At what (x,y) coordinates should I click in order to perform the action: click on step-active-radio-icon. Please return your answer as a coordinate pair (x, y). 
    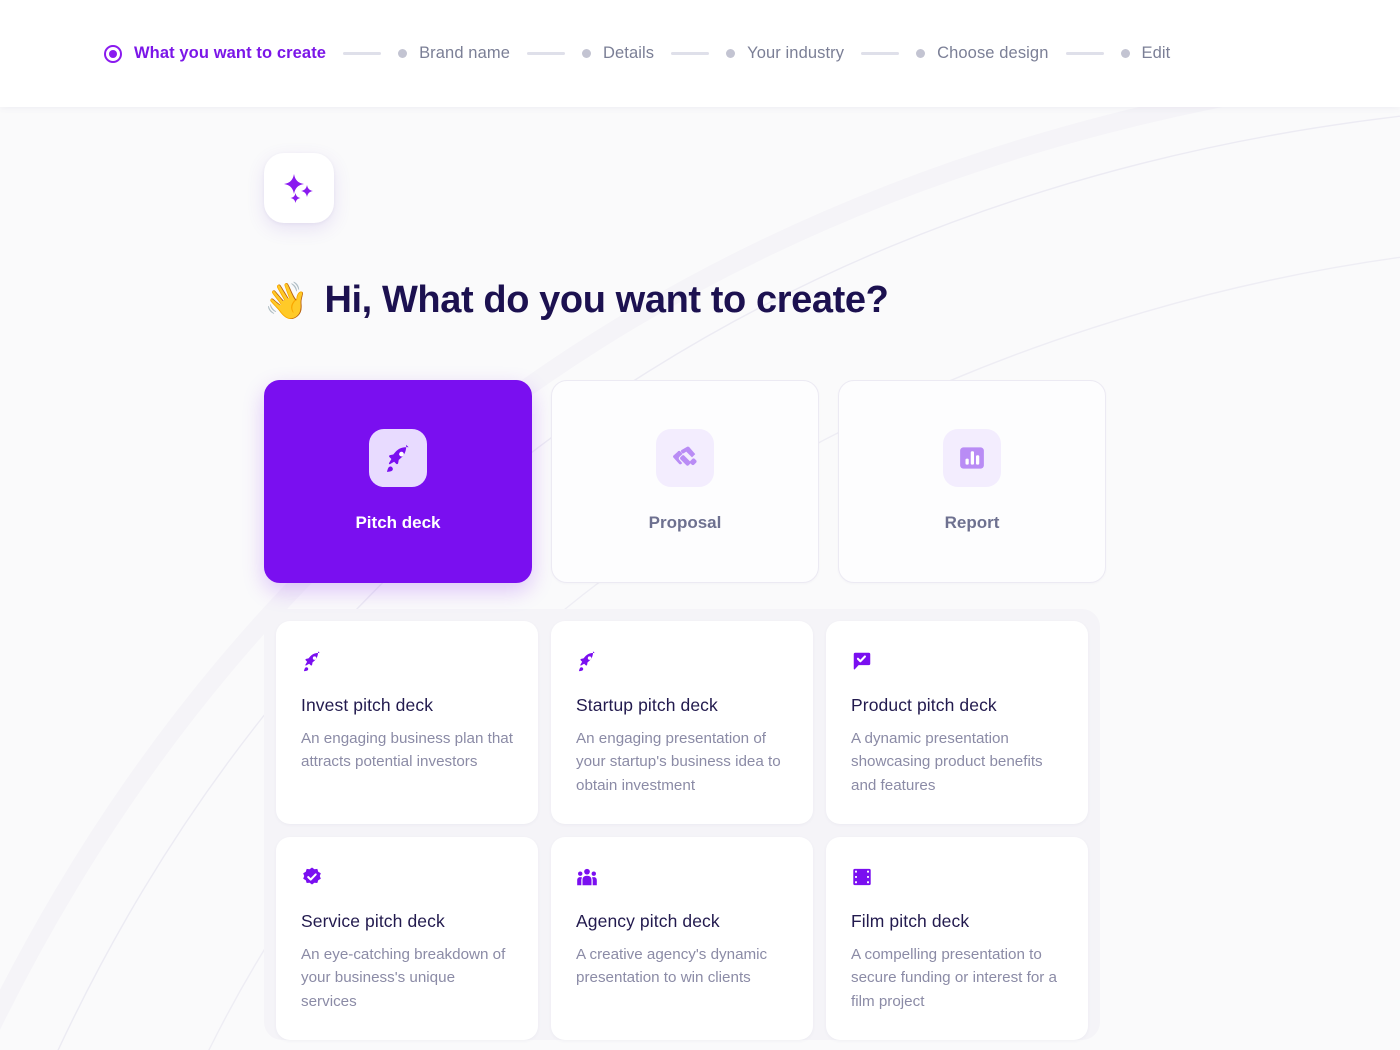
    Looking at the image, I should click on (113, 53).